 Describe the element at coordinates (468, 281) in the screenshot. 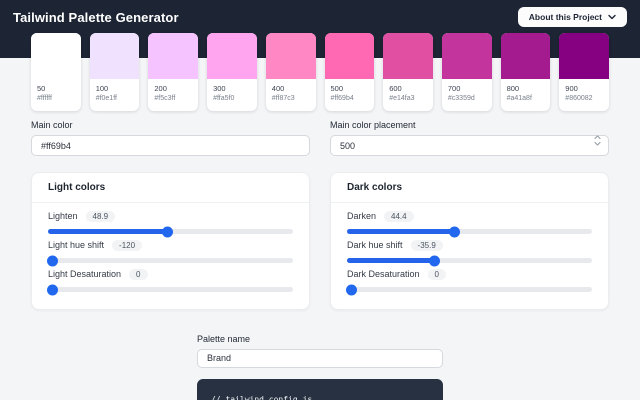

I see `dark-desaturation-slider-group: Dark Desaturation 0` at that location.